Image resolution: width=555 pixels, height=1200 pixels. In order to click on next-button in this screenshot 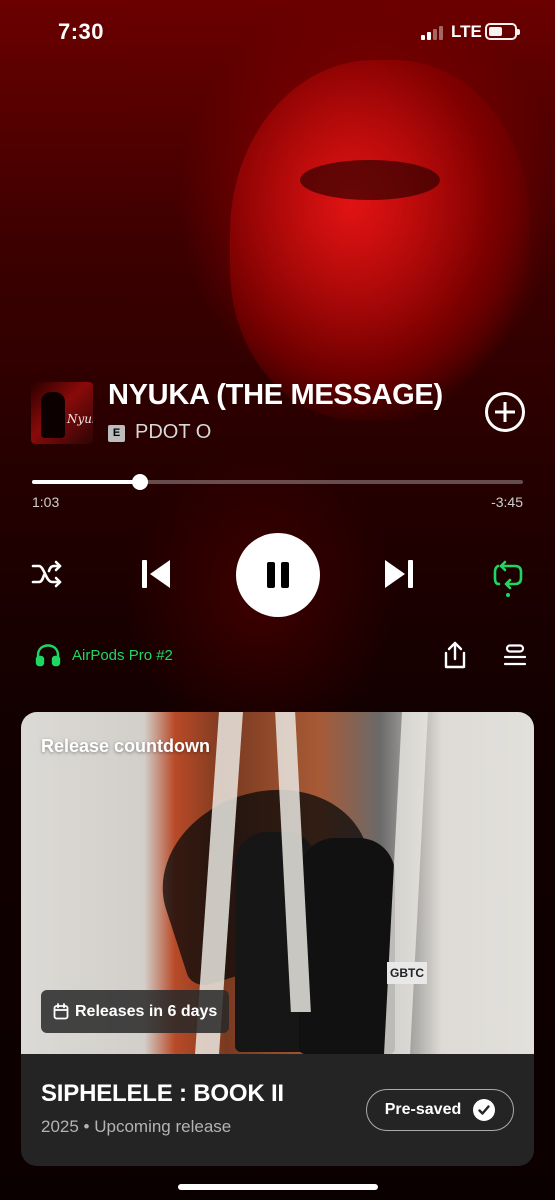, I will do `click(399, 574)`.